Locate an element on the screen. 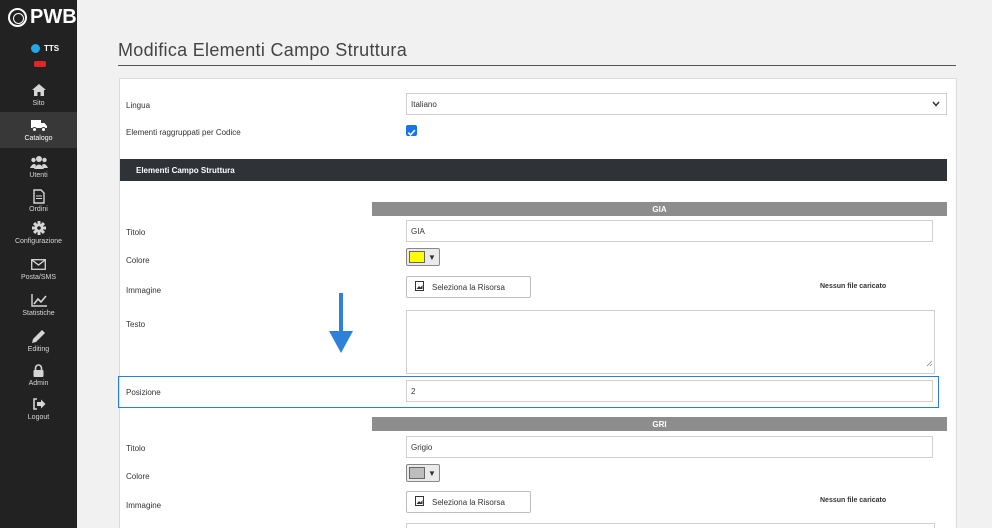  status-label: TTS is located at coordinates (52, 48).